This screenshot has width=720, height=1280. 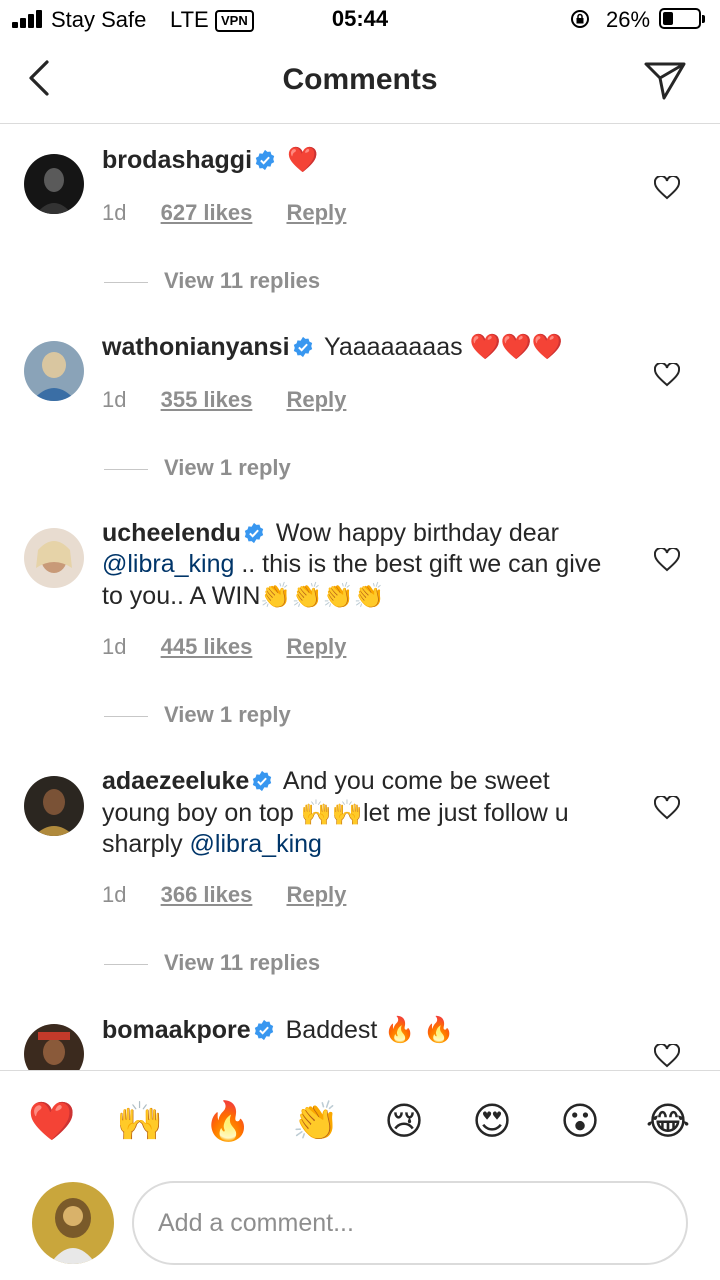 What do you see at coordinates (302, 159) in the screenshot?
I see `comment-emoji: ❤️` at bounding box center [302, 159].